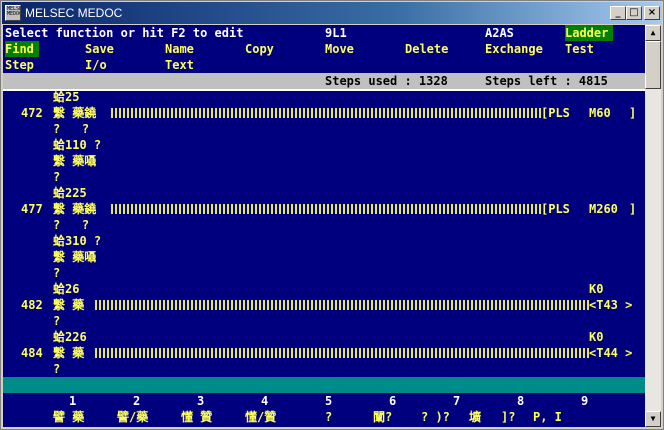 The height and width of the screenshot is (430, 664). Describe the element at coordinates (634, 13) in the screenshot. I see `maximize-button: □` at that location.